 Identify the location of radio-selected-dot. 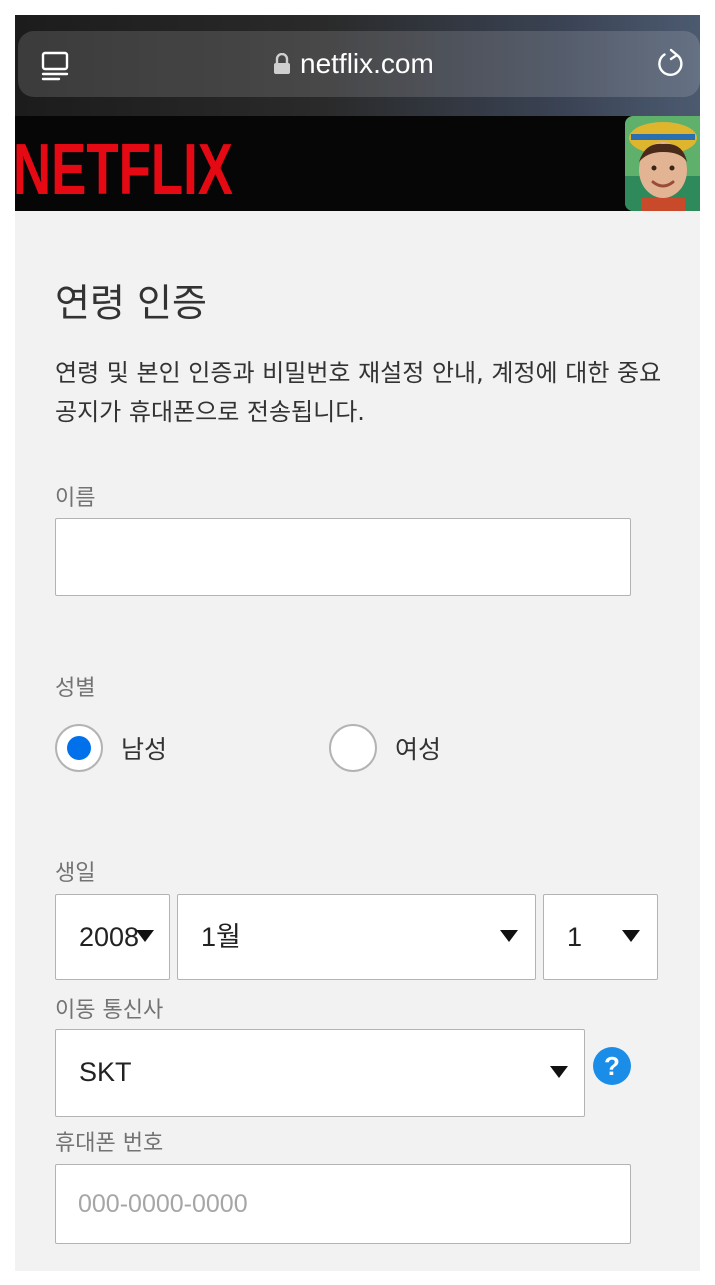
(79, 748).